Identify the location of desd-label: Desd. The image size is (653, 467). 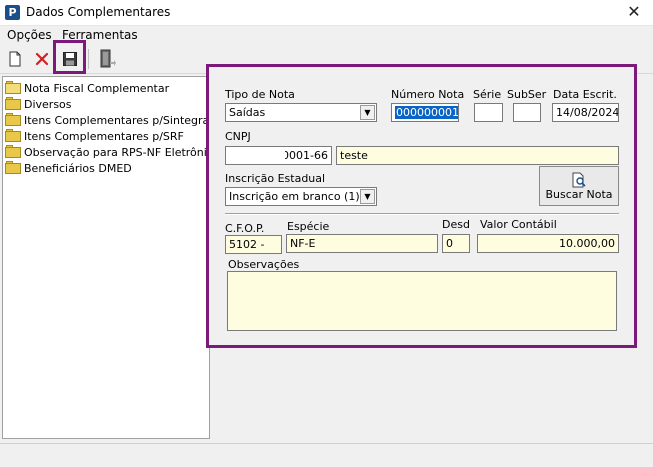
(456, 224).